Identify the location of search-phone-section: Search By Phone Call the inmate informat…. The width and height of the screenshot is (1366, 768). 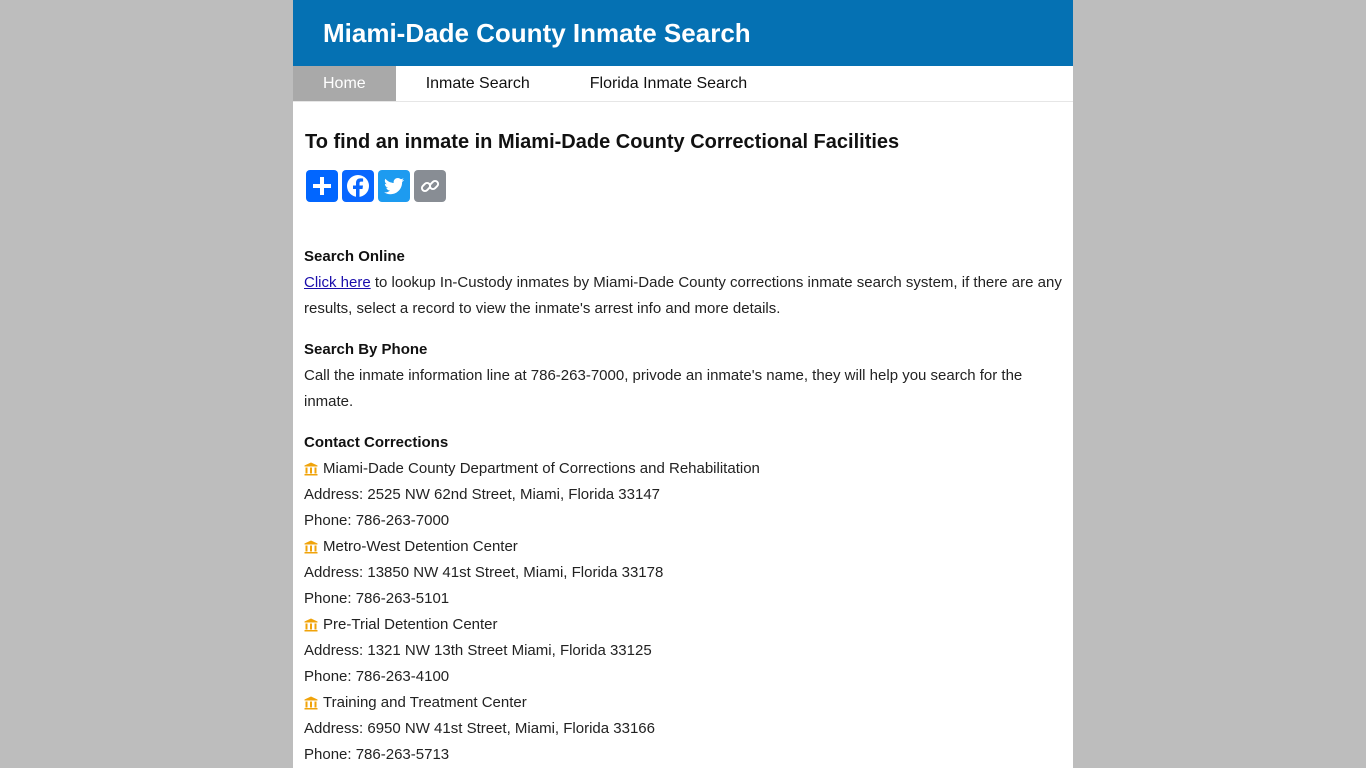
(683, 376).